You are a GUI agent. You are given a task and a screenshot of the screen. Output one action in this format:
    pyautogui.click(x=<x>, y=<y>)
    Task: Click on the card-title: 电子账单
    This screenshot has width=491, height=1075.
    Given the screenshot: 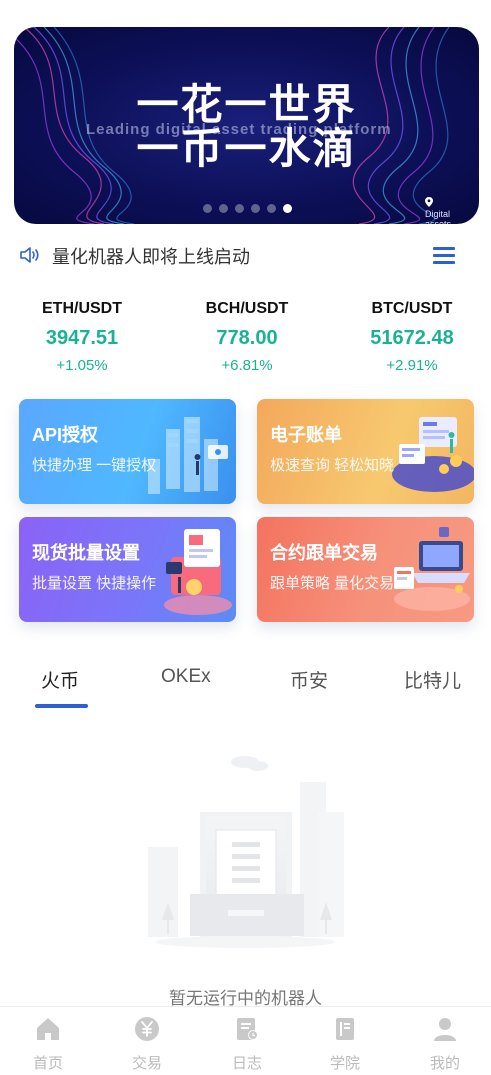 What is the action you would take?
    pyautogui.click(x=306, y=435)
    